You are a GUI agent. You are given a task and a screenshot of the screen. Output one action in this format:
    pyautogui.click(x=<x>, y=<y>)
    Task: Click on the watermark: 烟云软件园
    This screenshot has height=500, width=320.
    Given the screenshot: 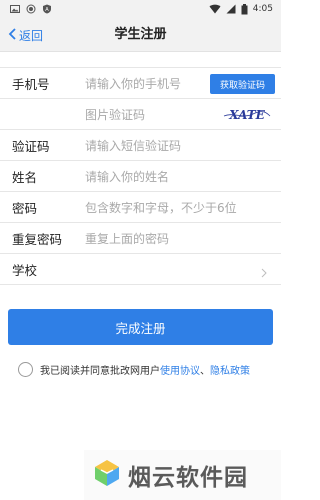 What is the action you would take?
    pyautogui.click(x=182, y=475)
    